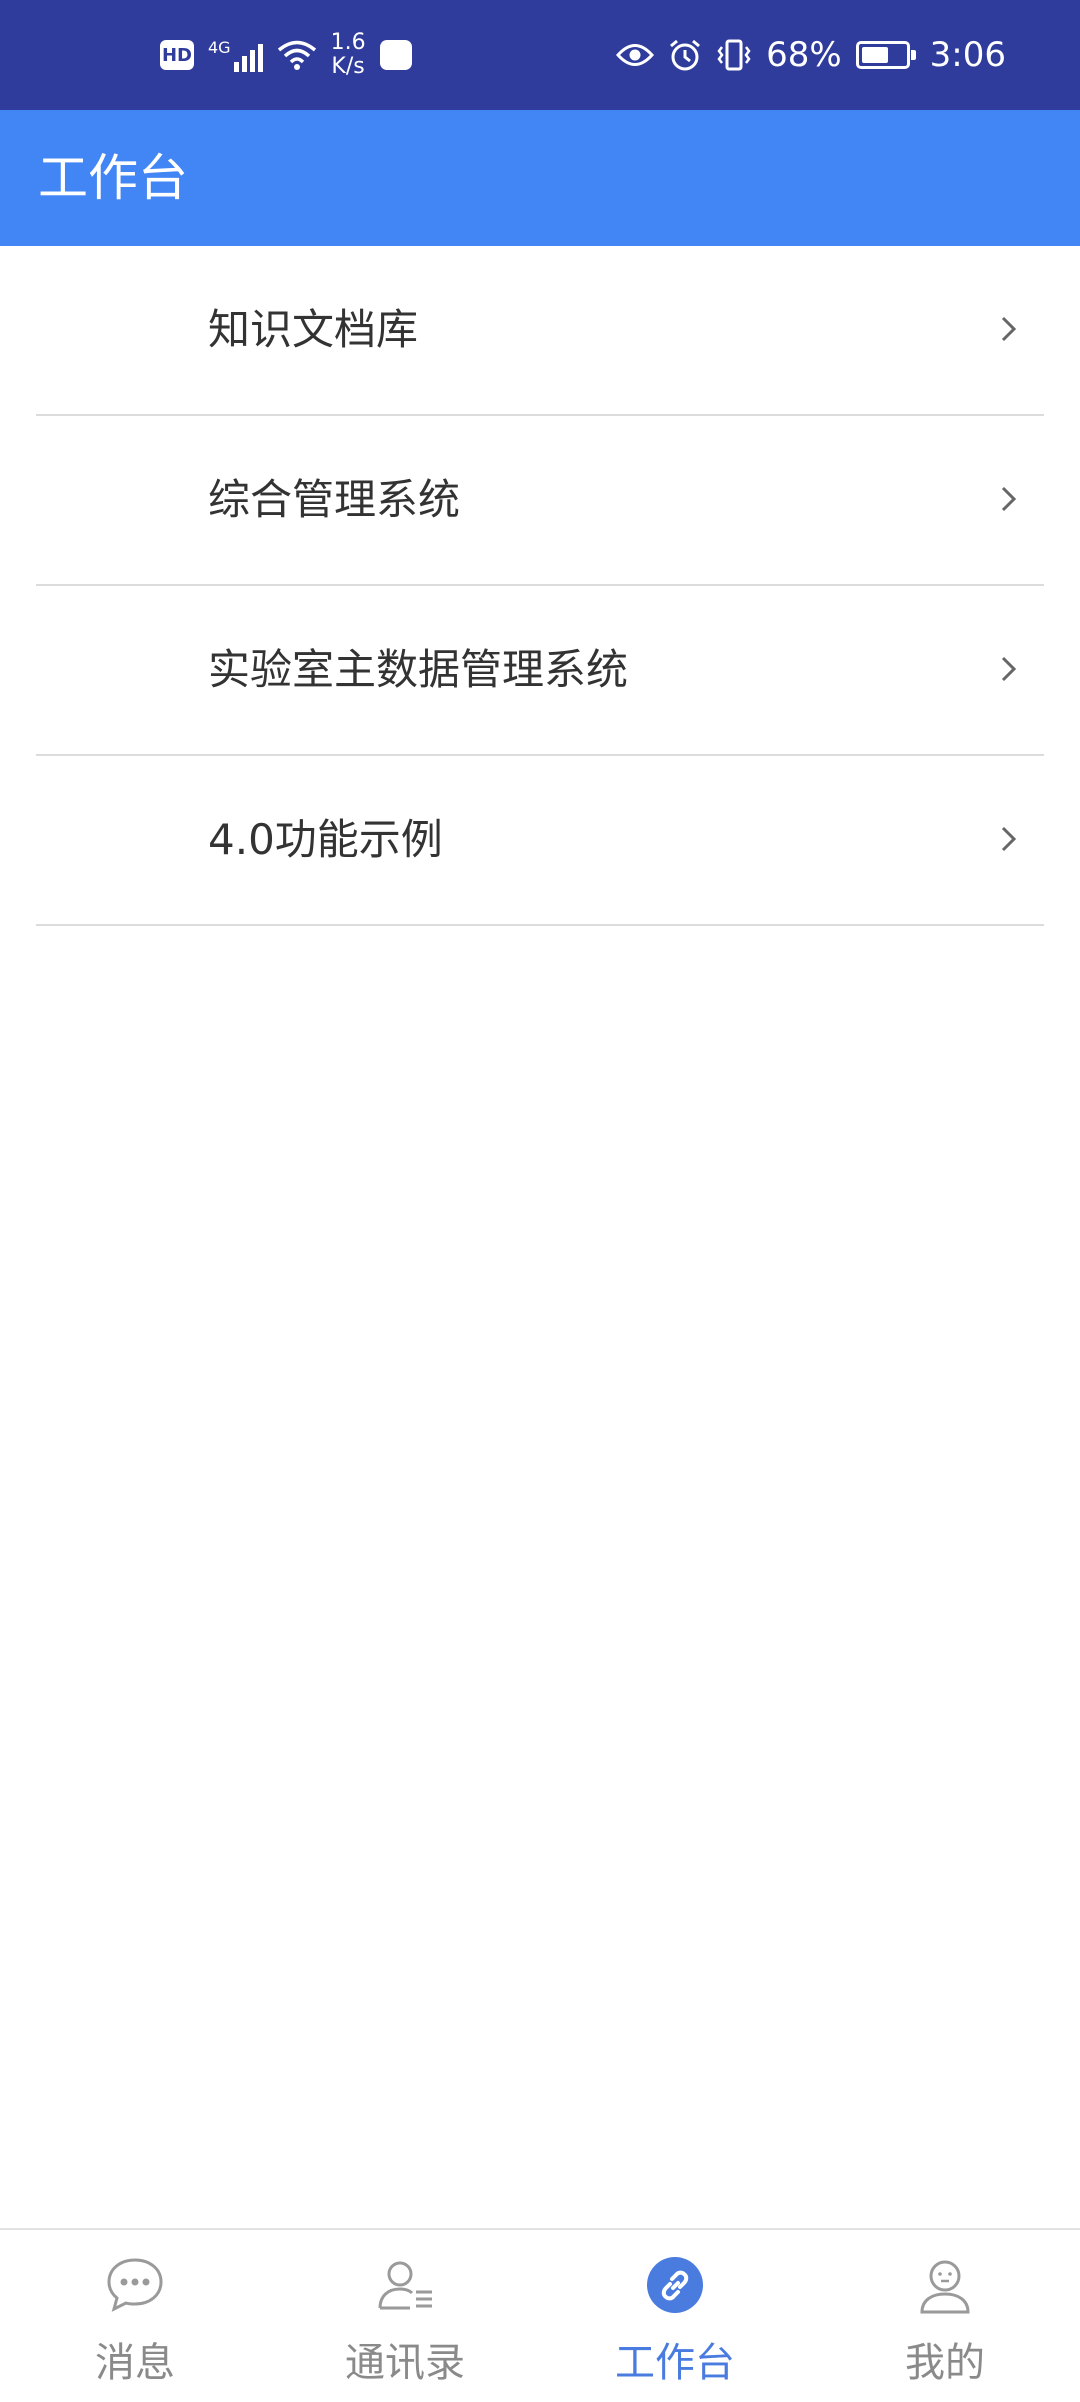 Image resolution: width=1080 pixels, height=2402 pixels. I want to click on app-store-icon, so click(395, 55).